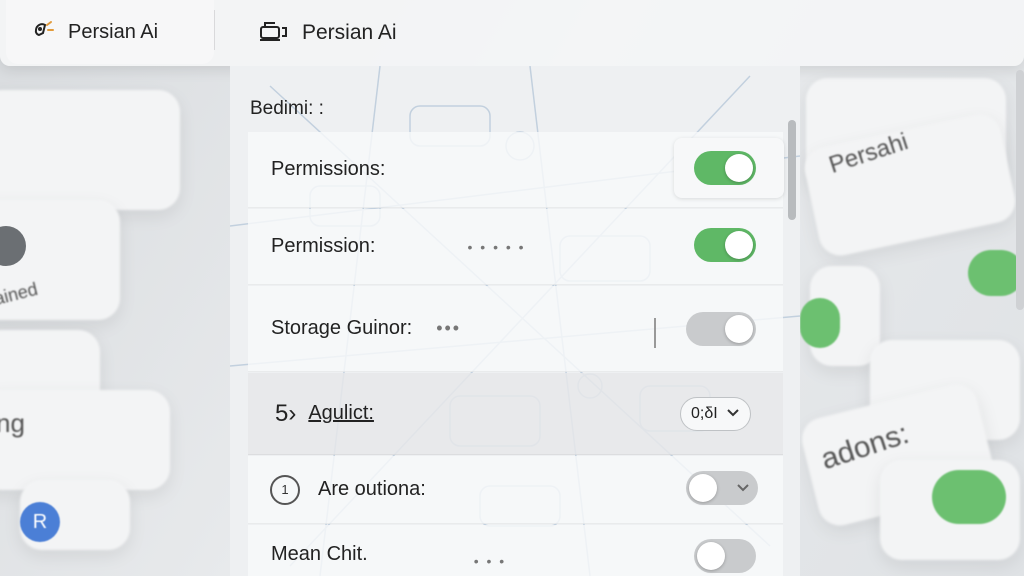  I want to click on are-outiona-toggle, so click(722, 488).